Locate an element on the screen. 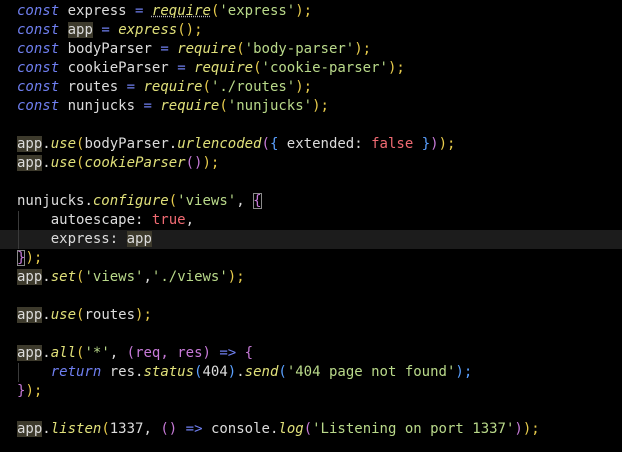 The height and width of the screenshot is (452, 622). identifier: cookieParser is located at coordinates (118, 68).